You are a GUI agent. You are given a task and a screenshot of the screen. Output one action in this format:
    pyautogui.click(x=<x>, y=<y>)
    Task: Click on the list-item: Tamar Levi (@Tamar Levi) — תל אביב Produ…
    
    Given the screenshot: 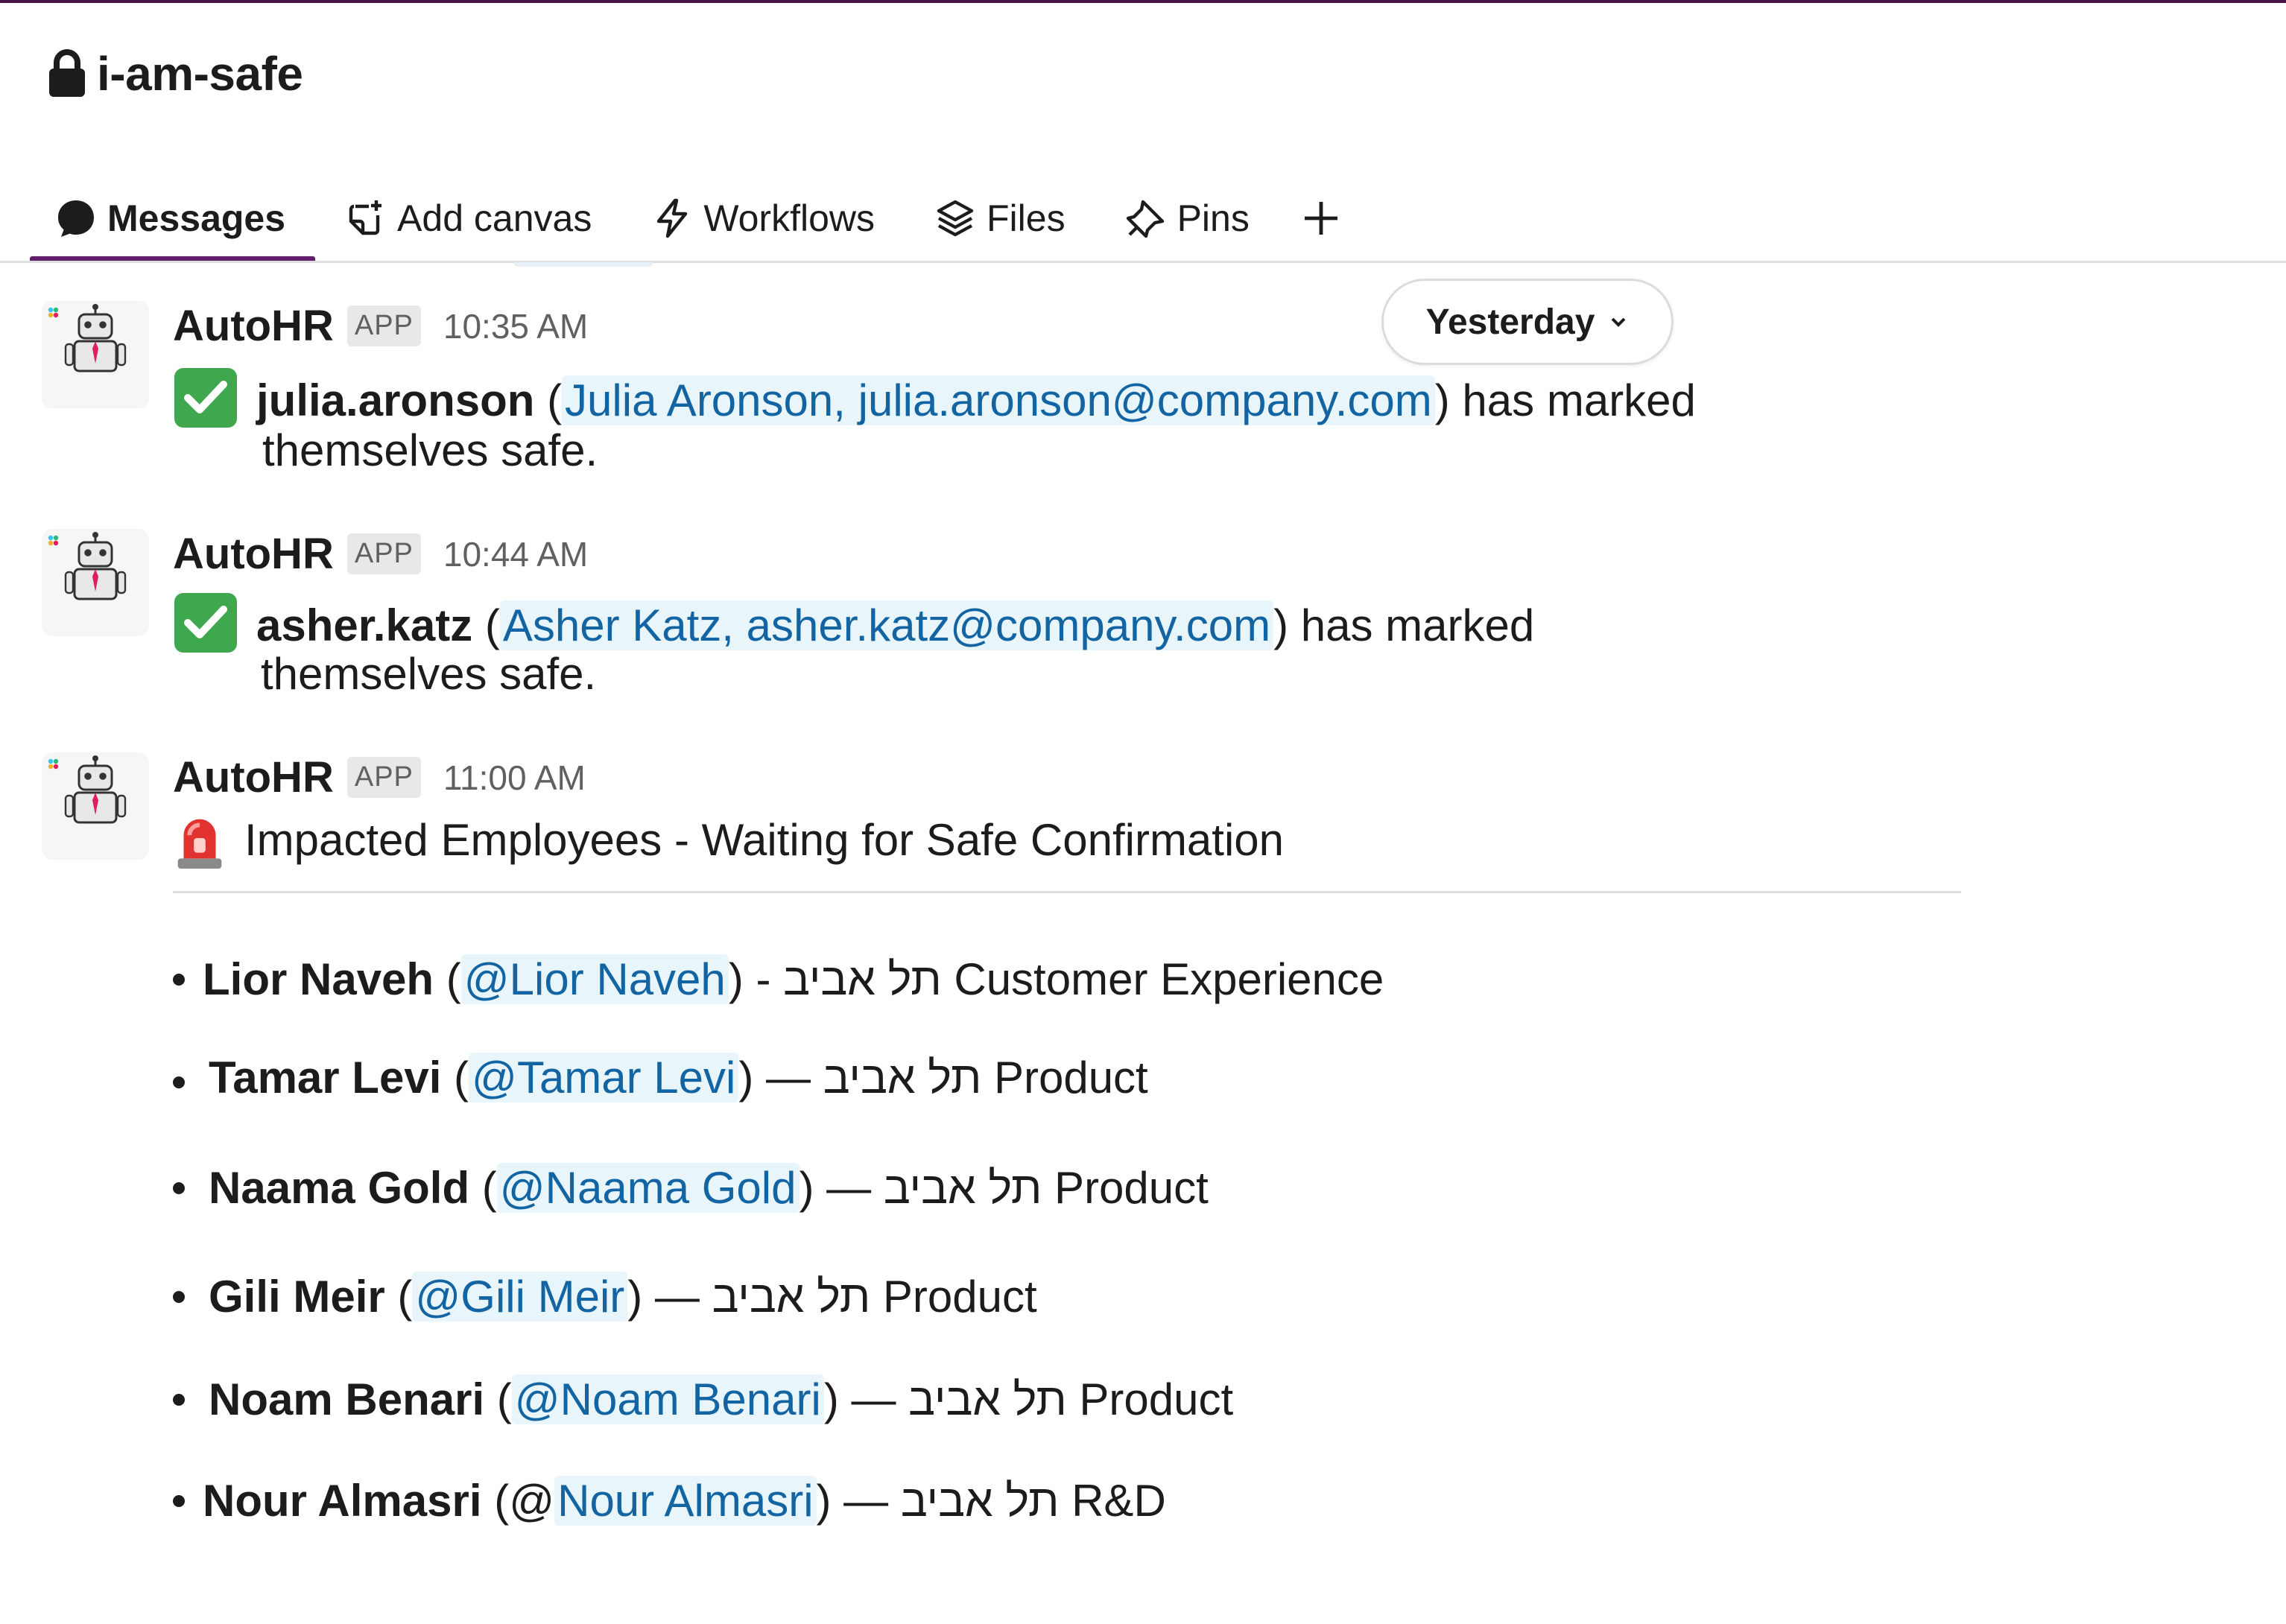 What is the action you would take?
    pyautogui.click(x=660, y=1077)
    